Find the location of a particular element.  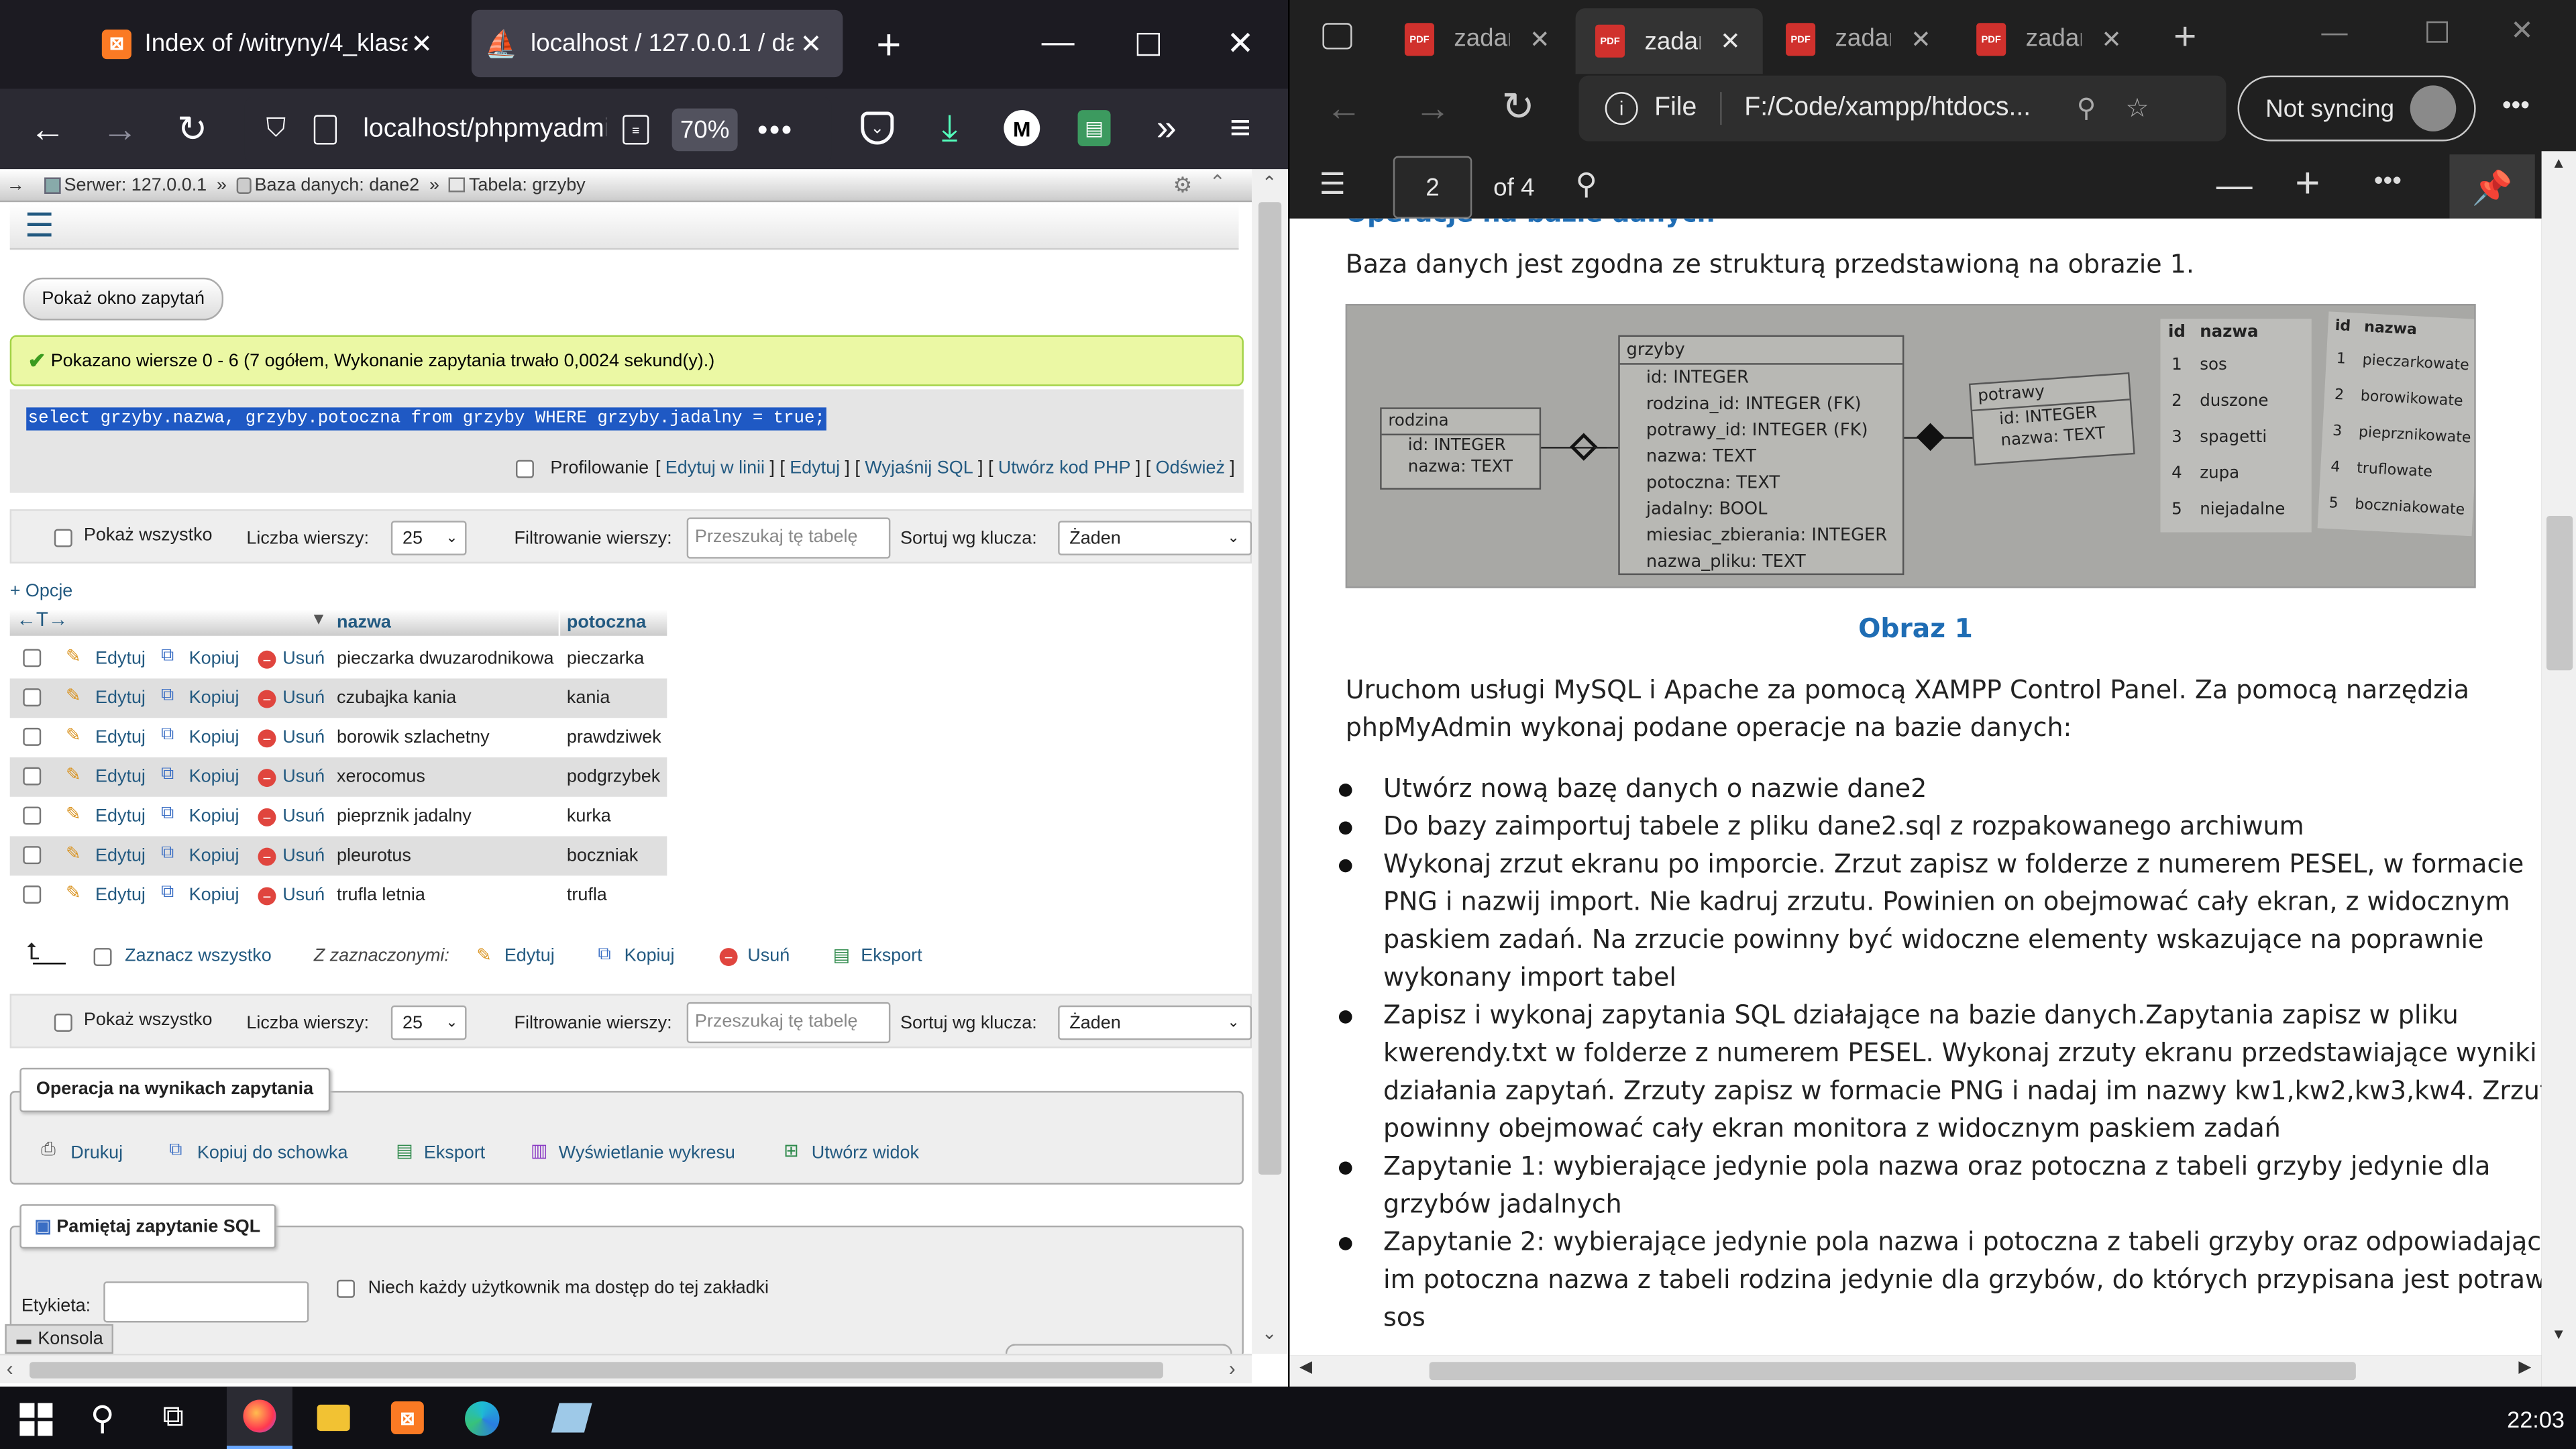

cell-potoczna: trufla is located at coordinates (587, 895).